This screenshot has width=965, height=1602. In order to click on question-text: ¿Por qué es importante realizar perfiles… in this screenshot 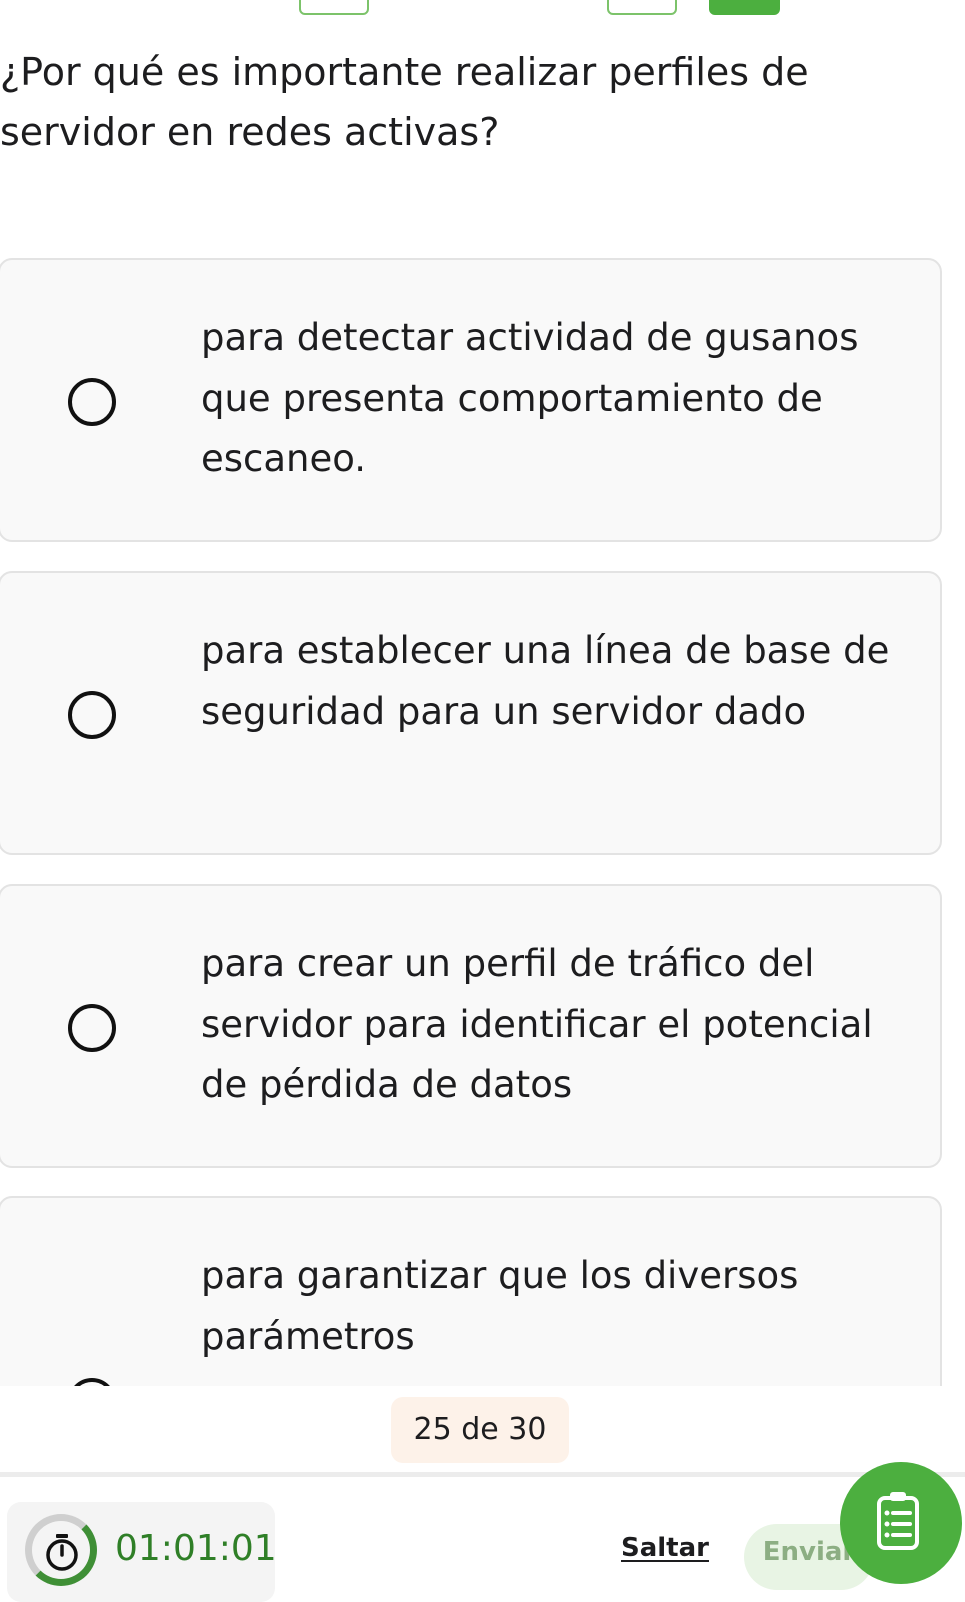, I will do `click(404, 102)`.